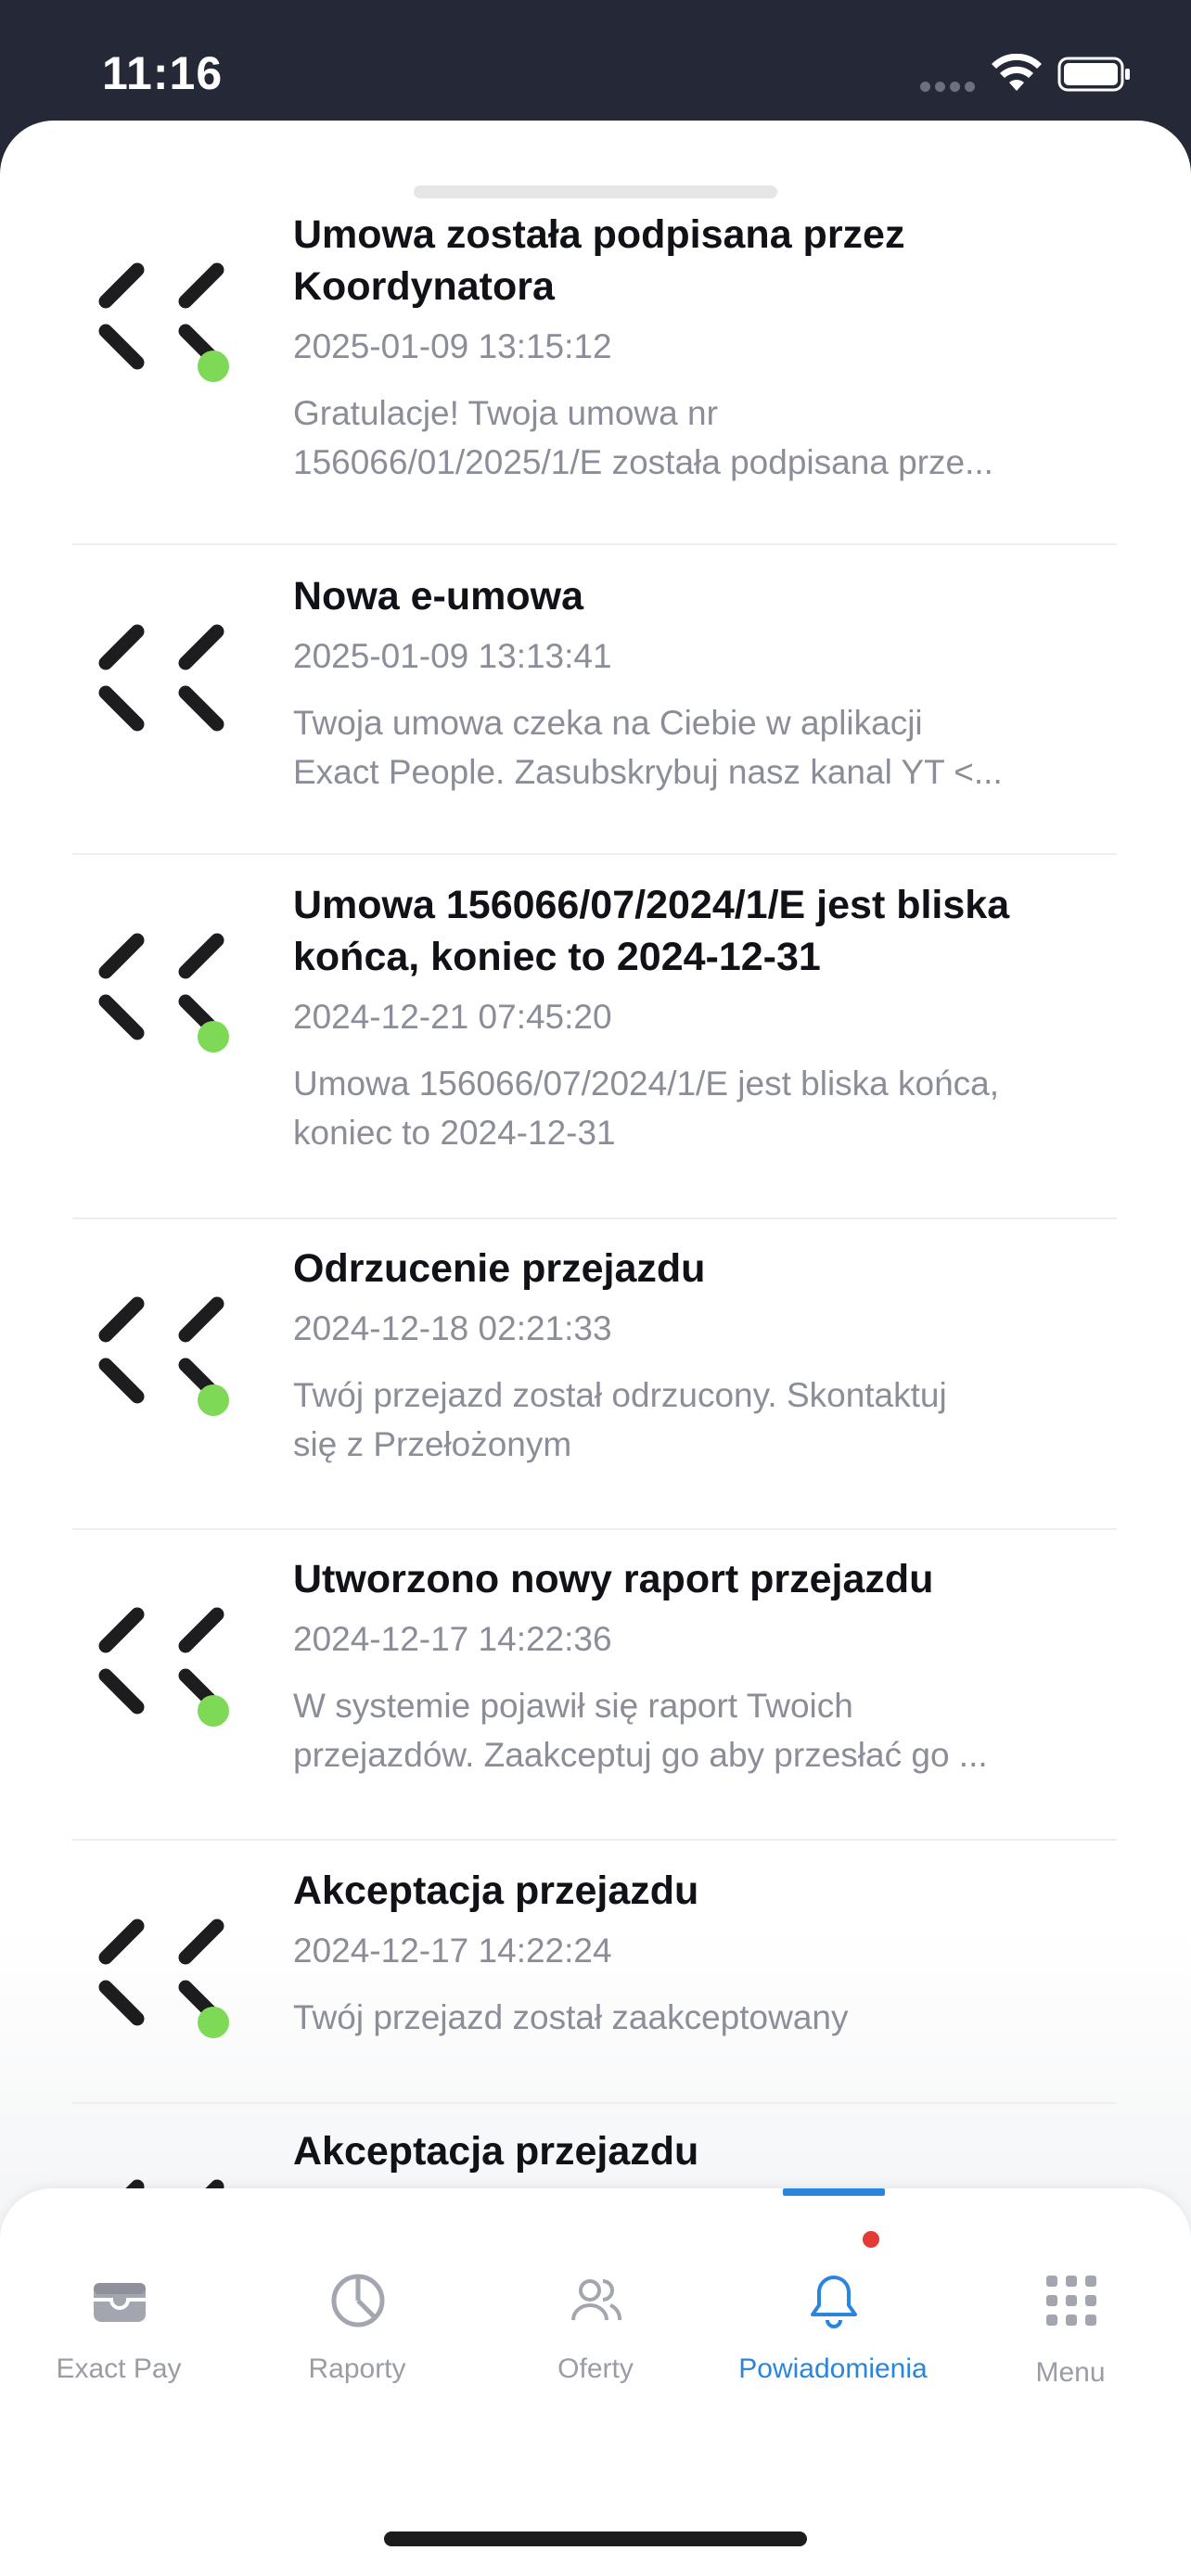 The image size is (1191, 2576). Describe the element at coordinates (452, 346) in the screenshot. I see `notification-date: 2025-01-09 13:15:12` at that location.